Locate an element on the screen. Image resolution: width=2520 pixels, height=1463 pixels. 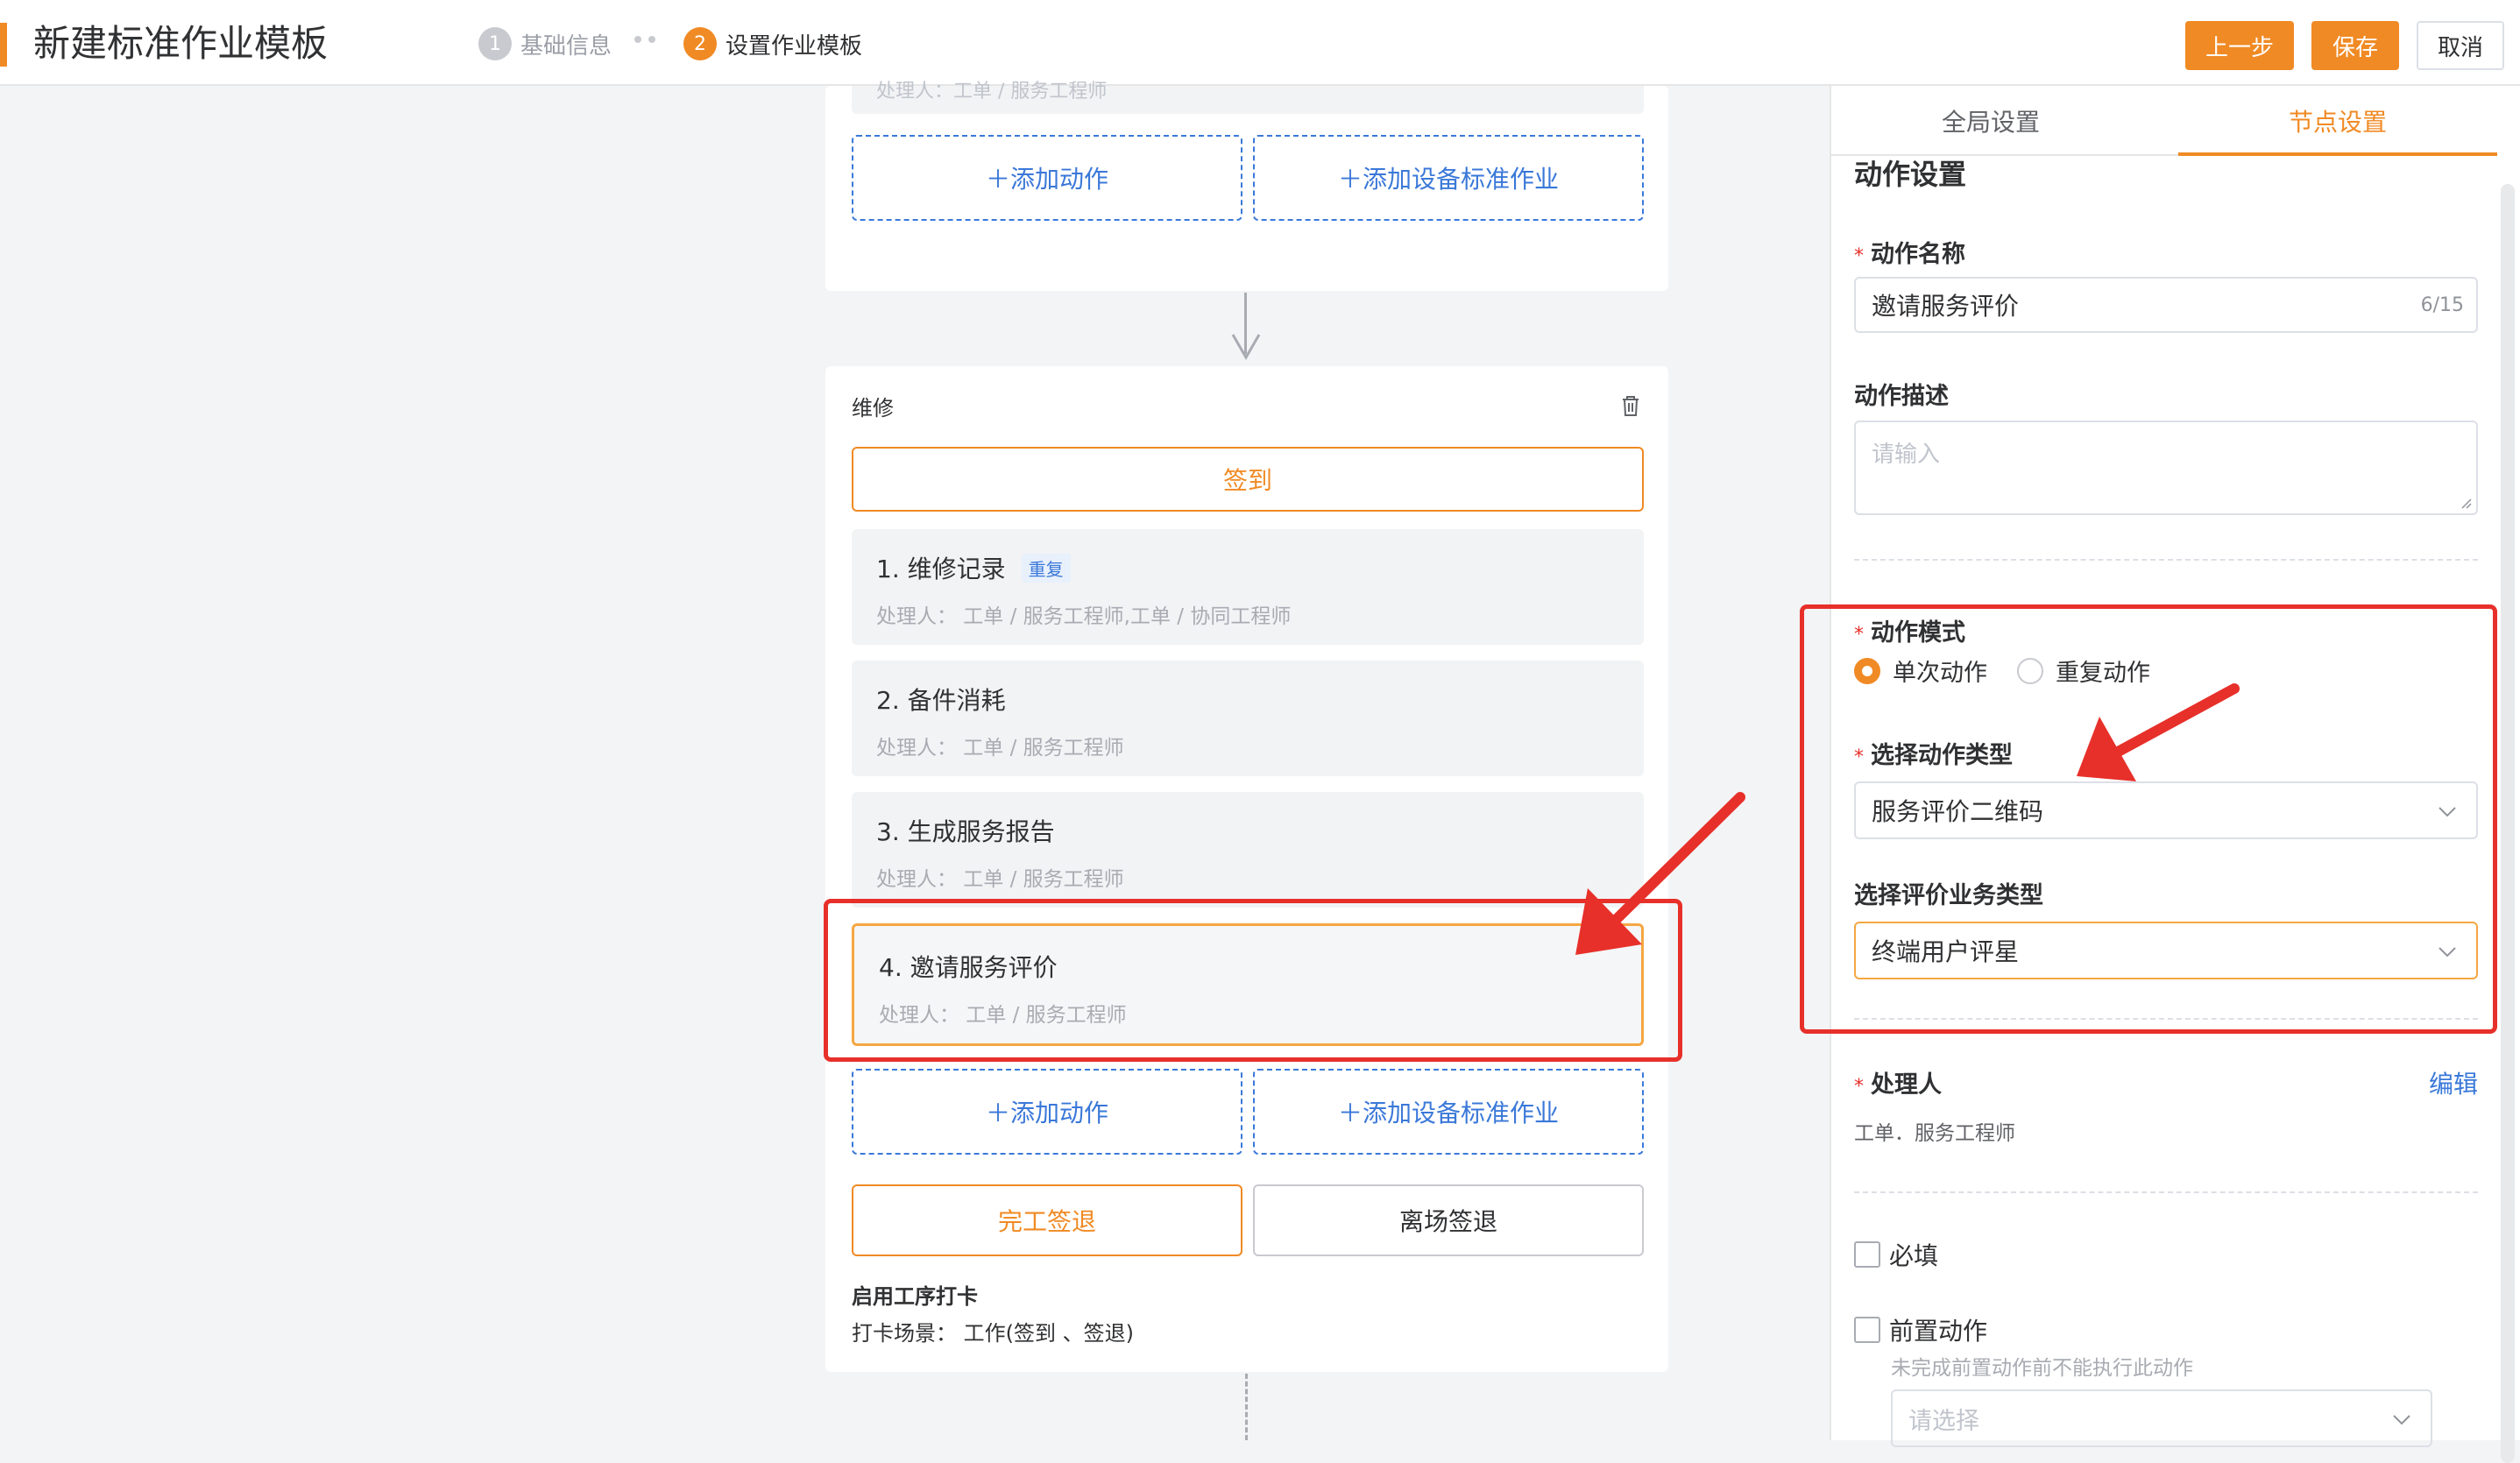
pre-action-placeholder: 请选择 is located at coordinates (1943, 1421).